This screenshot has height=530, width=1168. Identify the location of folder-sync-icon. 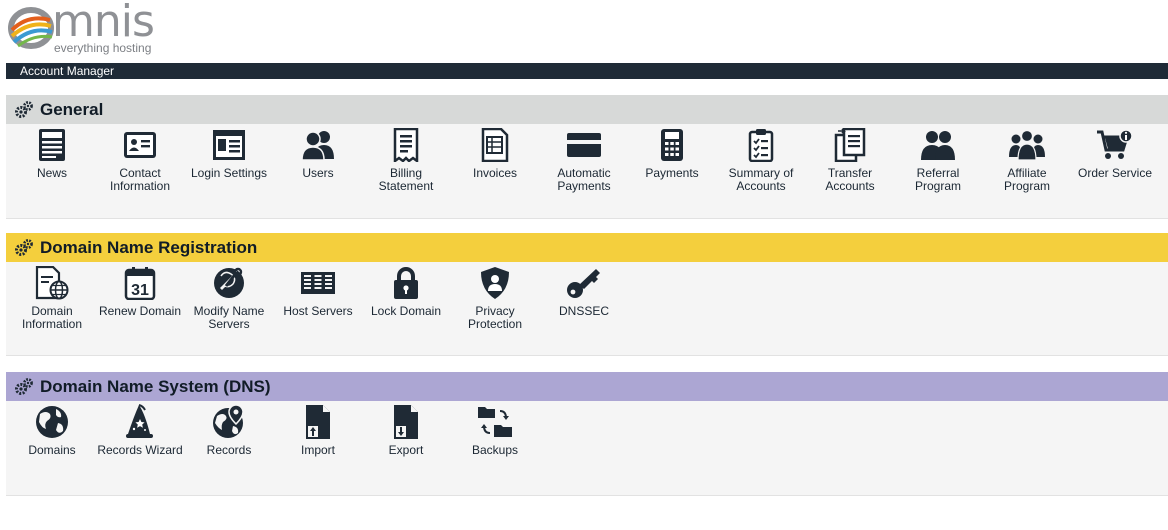
(495, 422).